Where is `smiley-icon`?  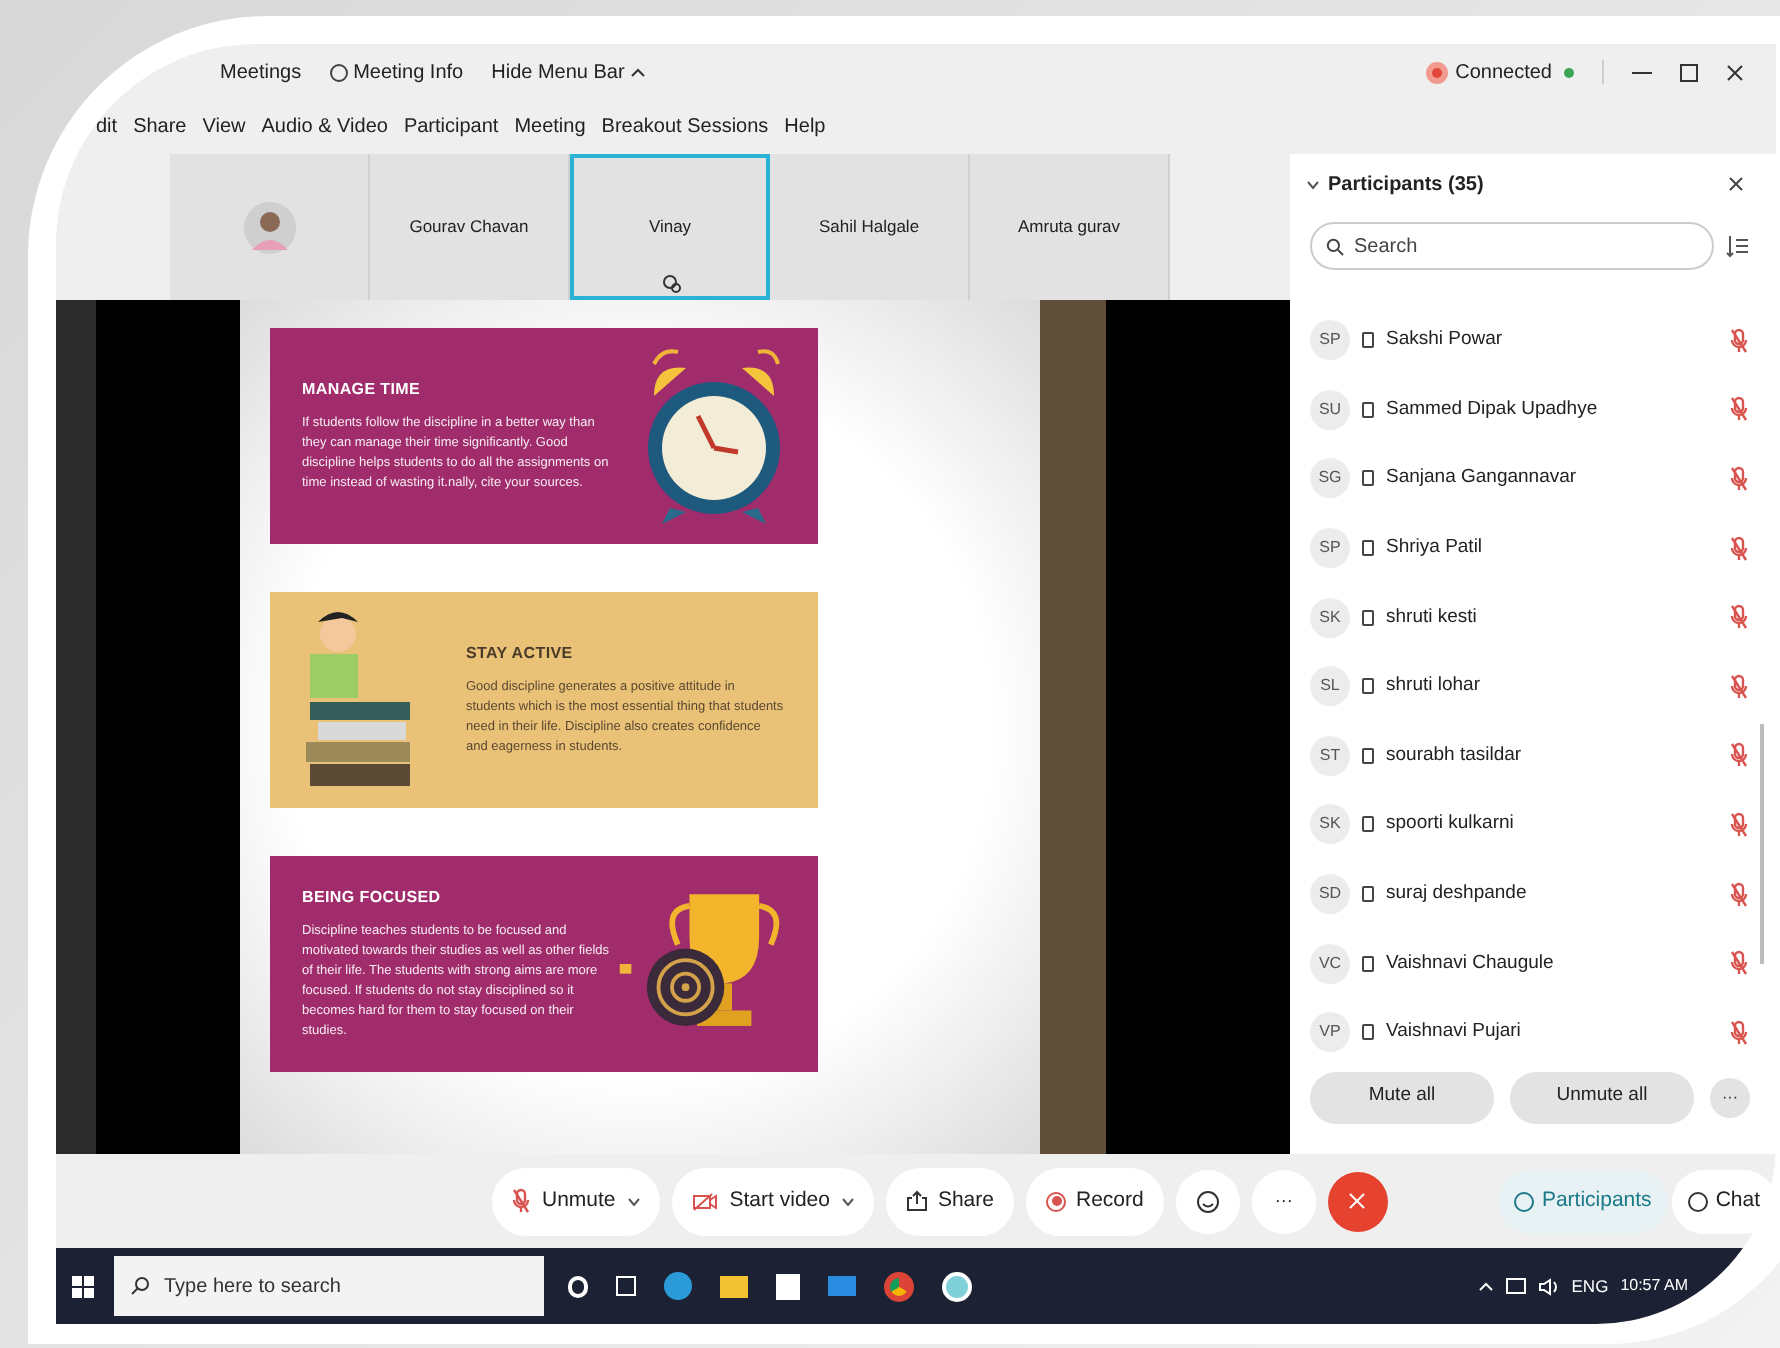
smiley-icon is located at coordinates (1207, 1201).